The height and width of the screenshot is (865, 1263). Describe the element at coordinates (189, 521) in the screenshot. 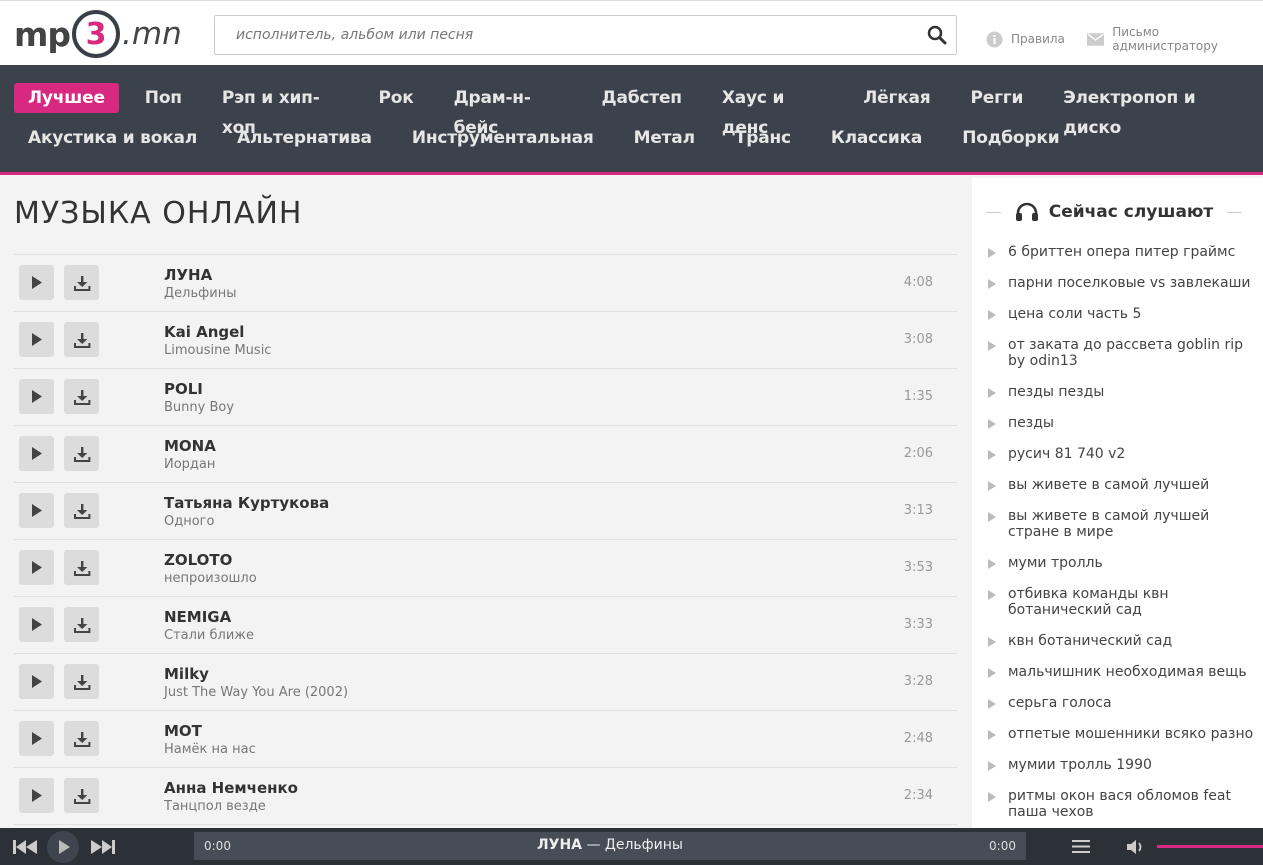

I see `track-title: Одного` at that location.